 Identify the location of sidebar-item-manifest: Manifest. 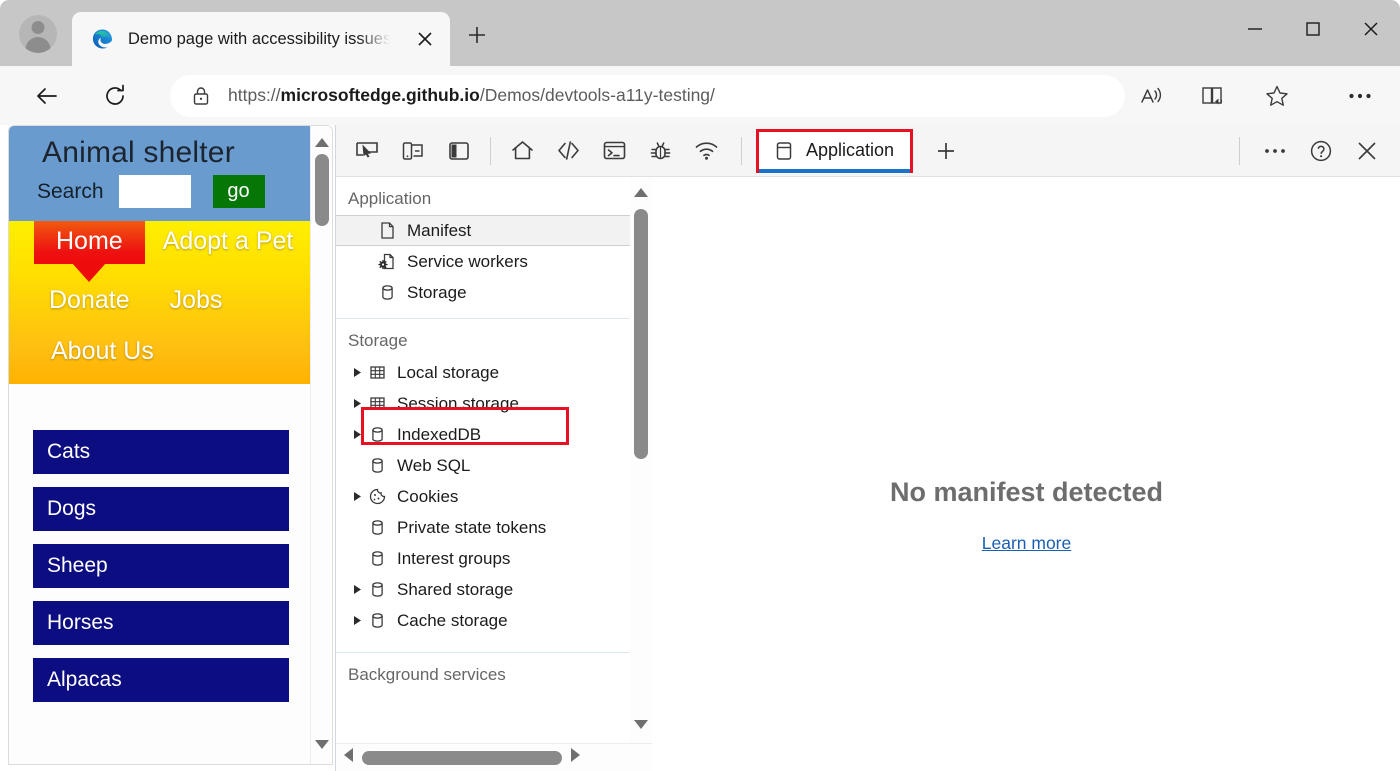
(493, 230).